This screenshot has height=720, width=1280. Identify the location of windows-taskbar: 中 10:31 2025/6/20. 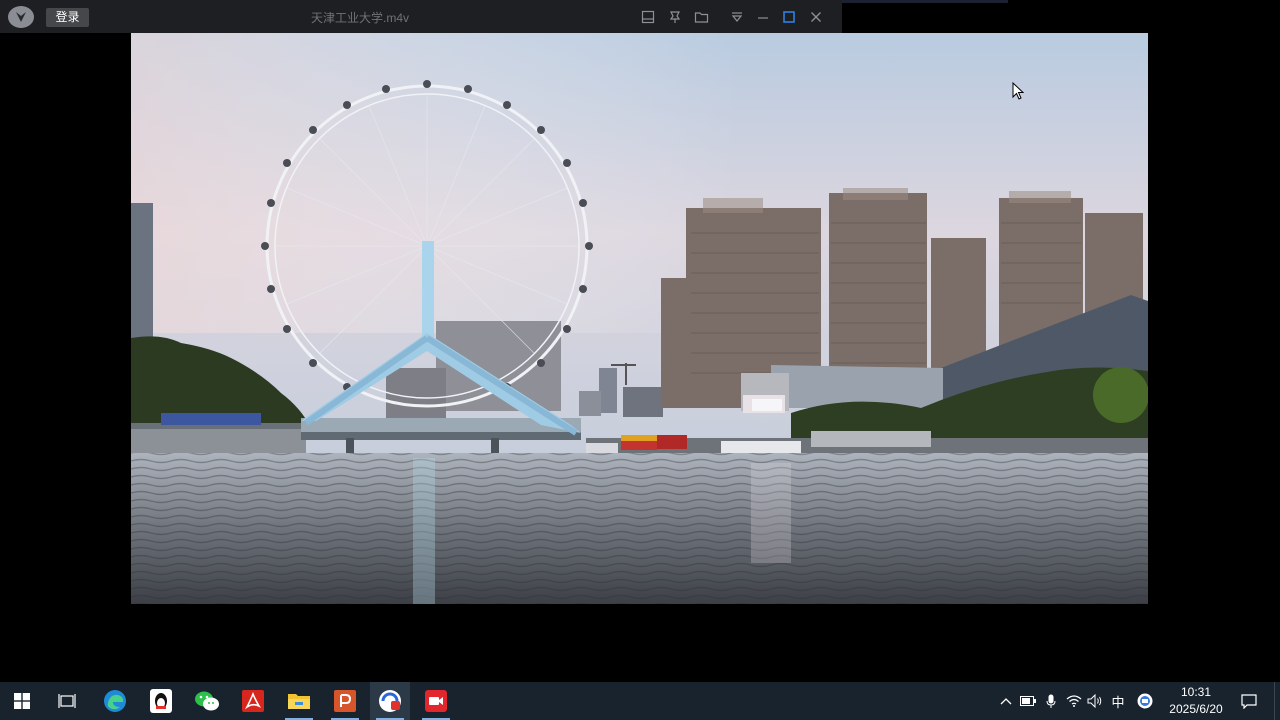
(640, 701).